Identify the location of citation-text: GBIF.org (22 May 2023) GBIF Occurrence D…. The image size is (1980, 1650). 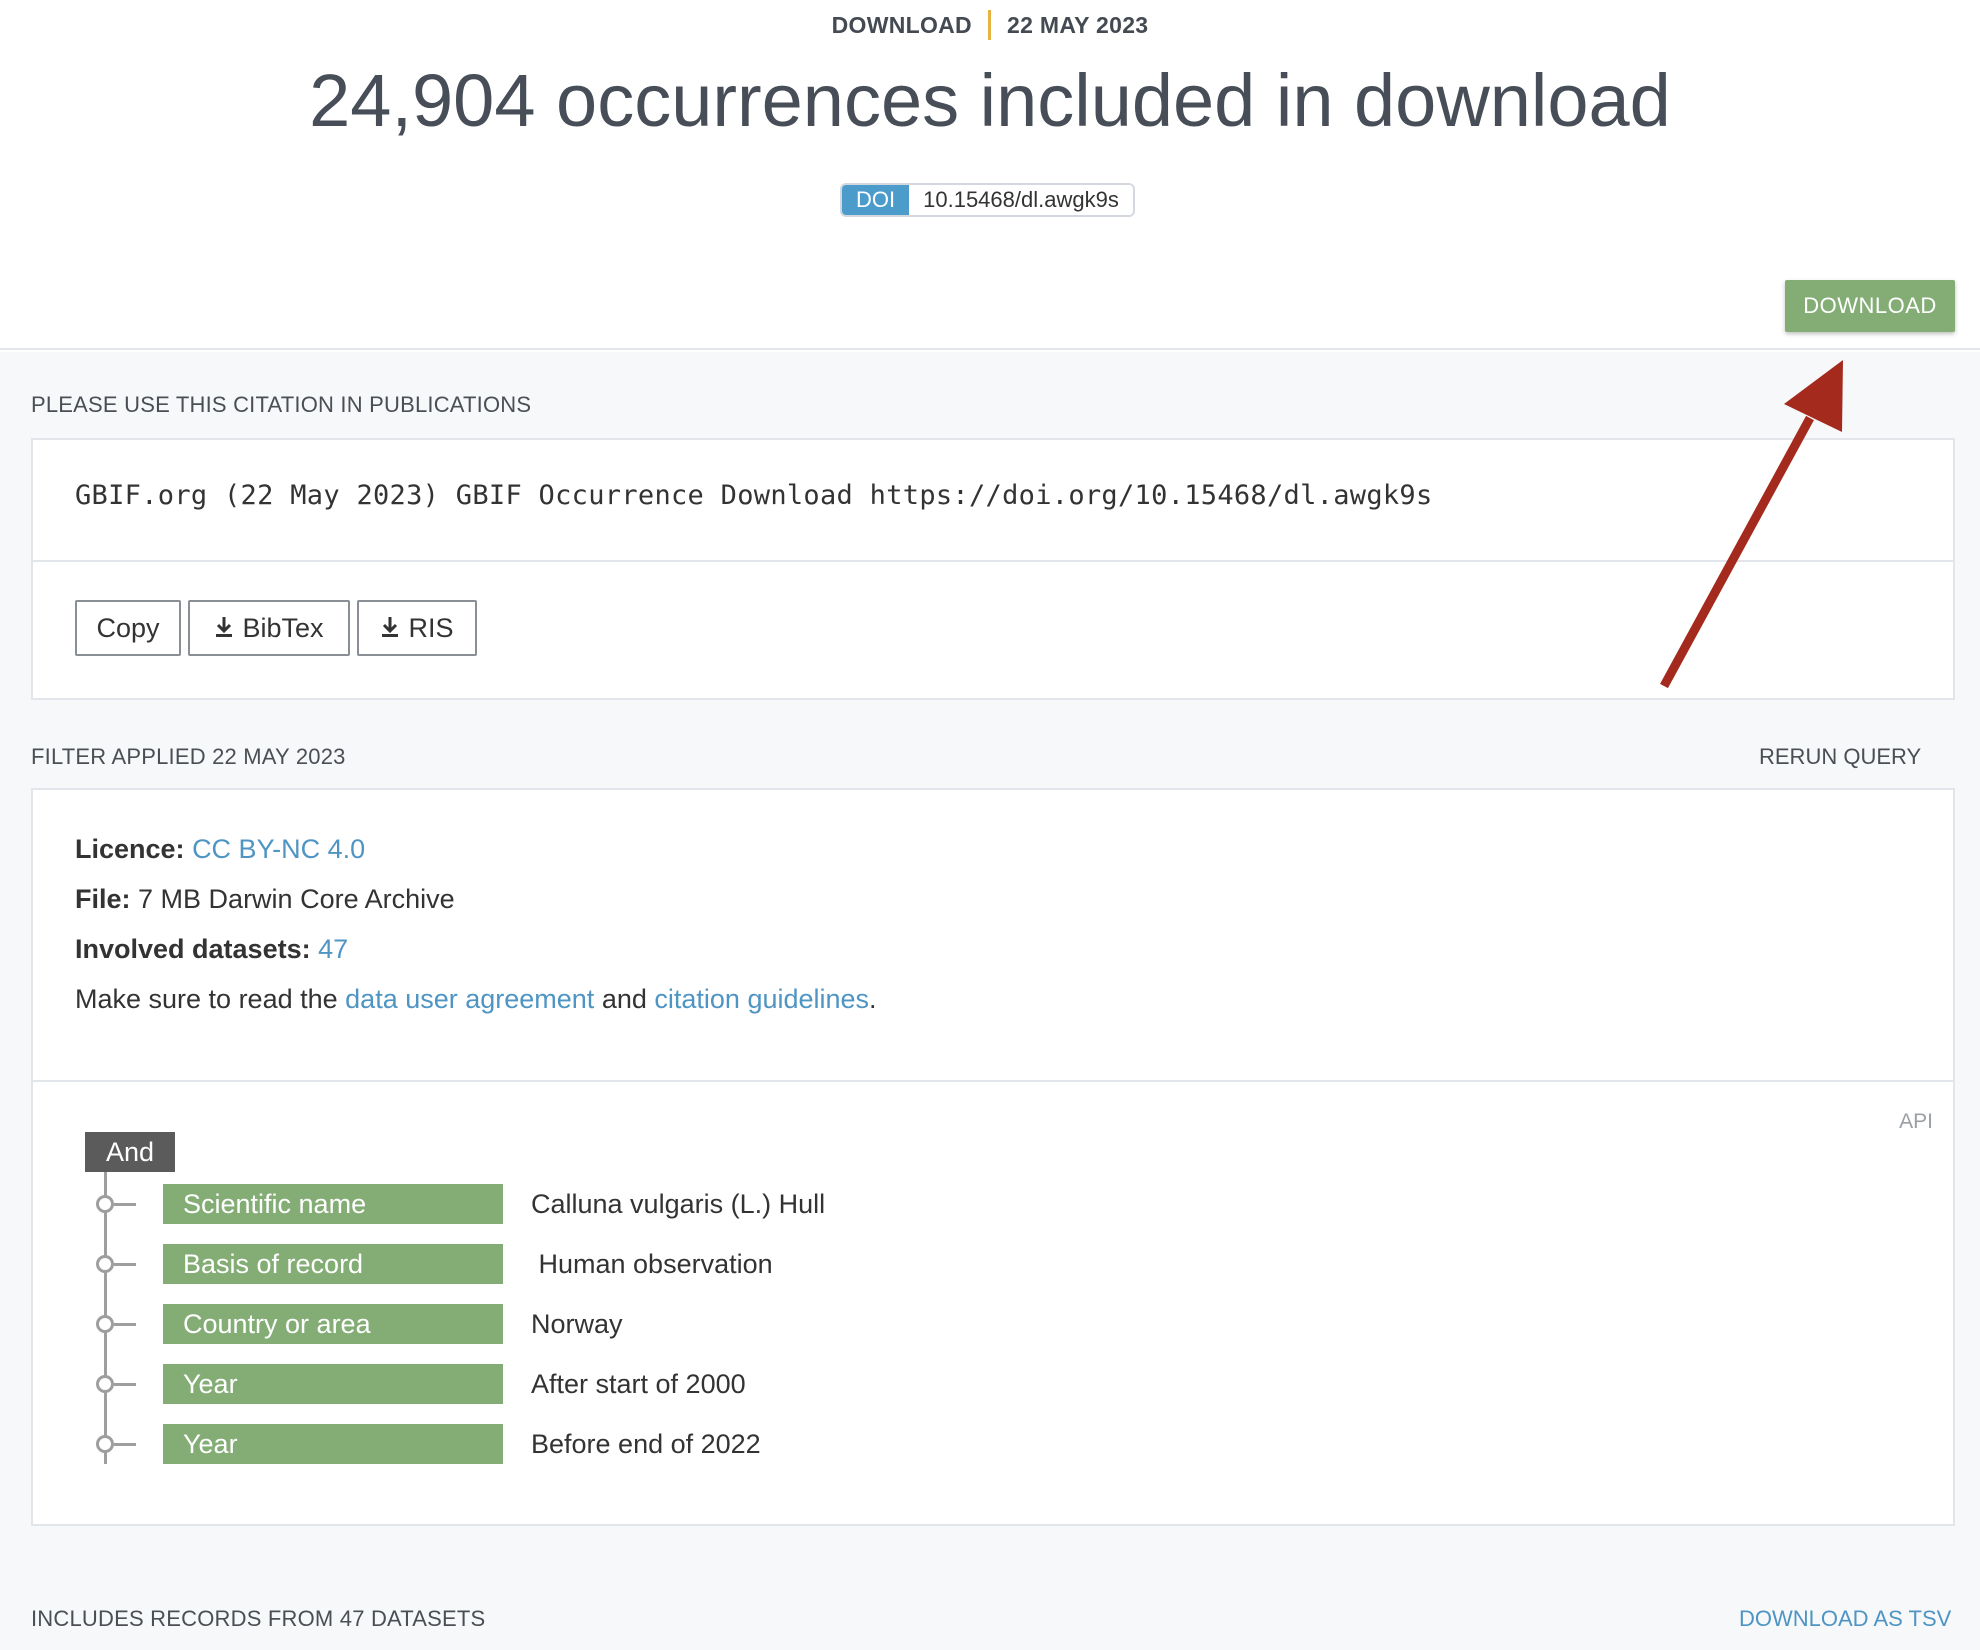
(754, 495).